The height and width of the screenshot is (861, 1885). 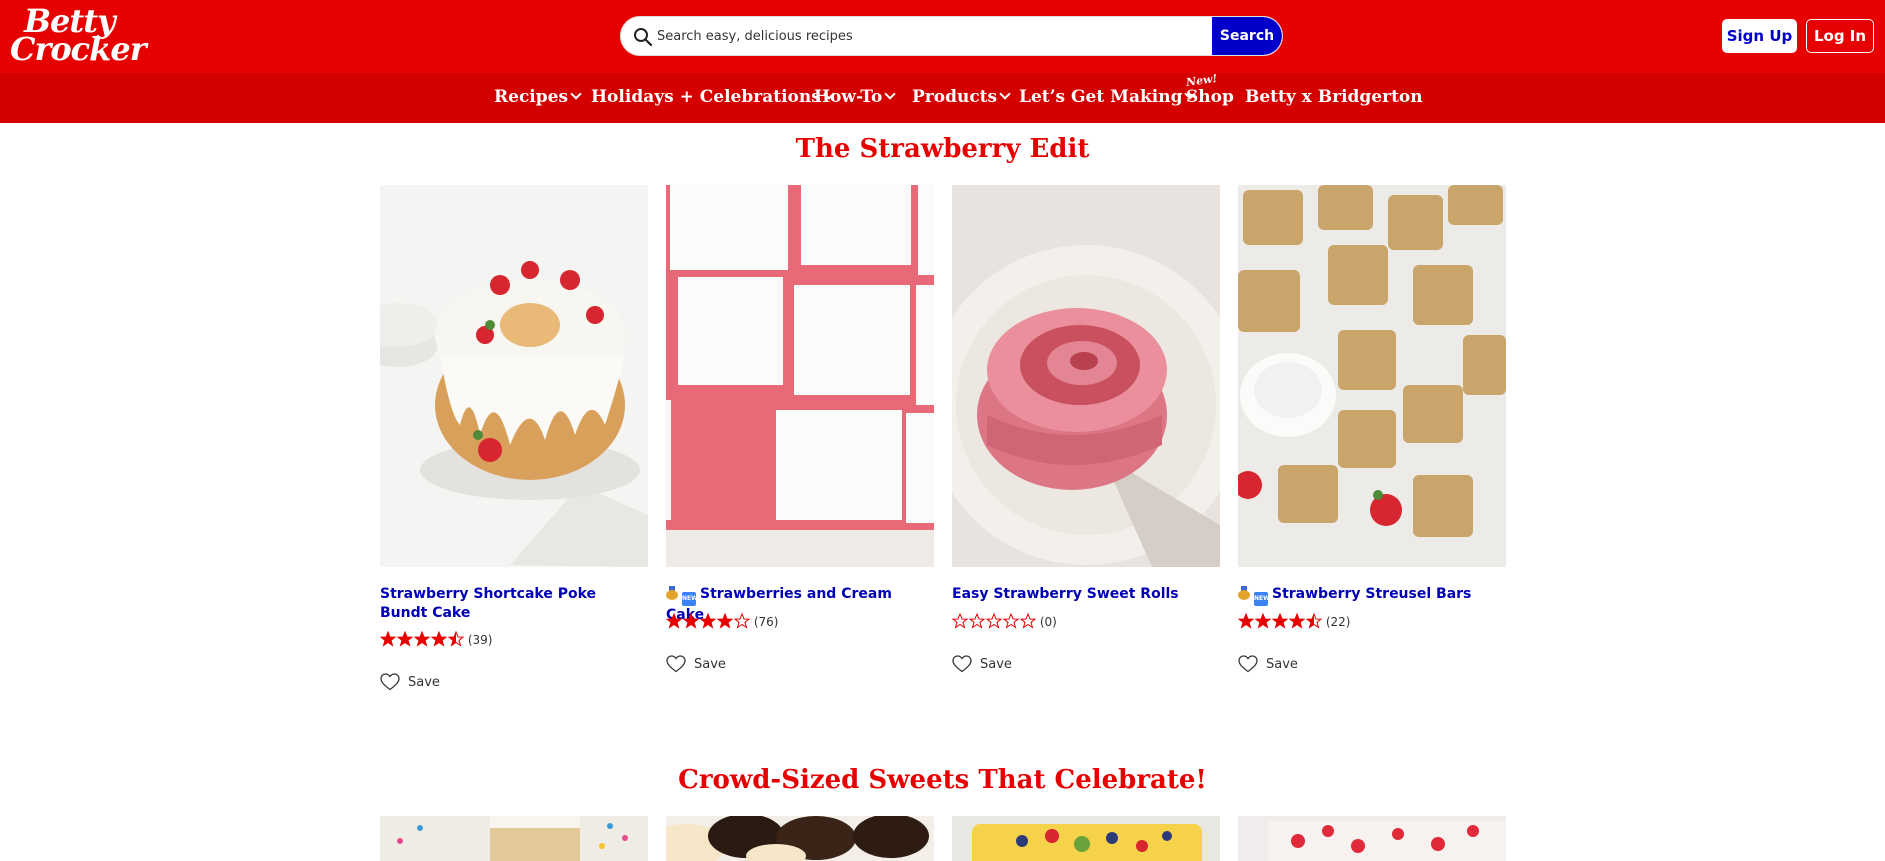 What do you see at coordinates (1247, 36) in the screenshot?
I see `search-button: Search` at bounding box center [1247, 36].